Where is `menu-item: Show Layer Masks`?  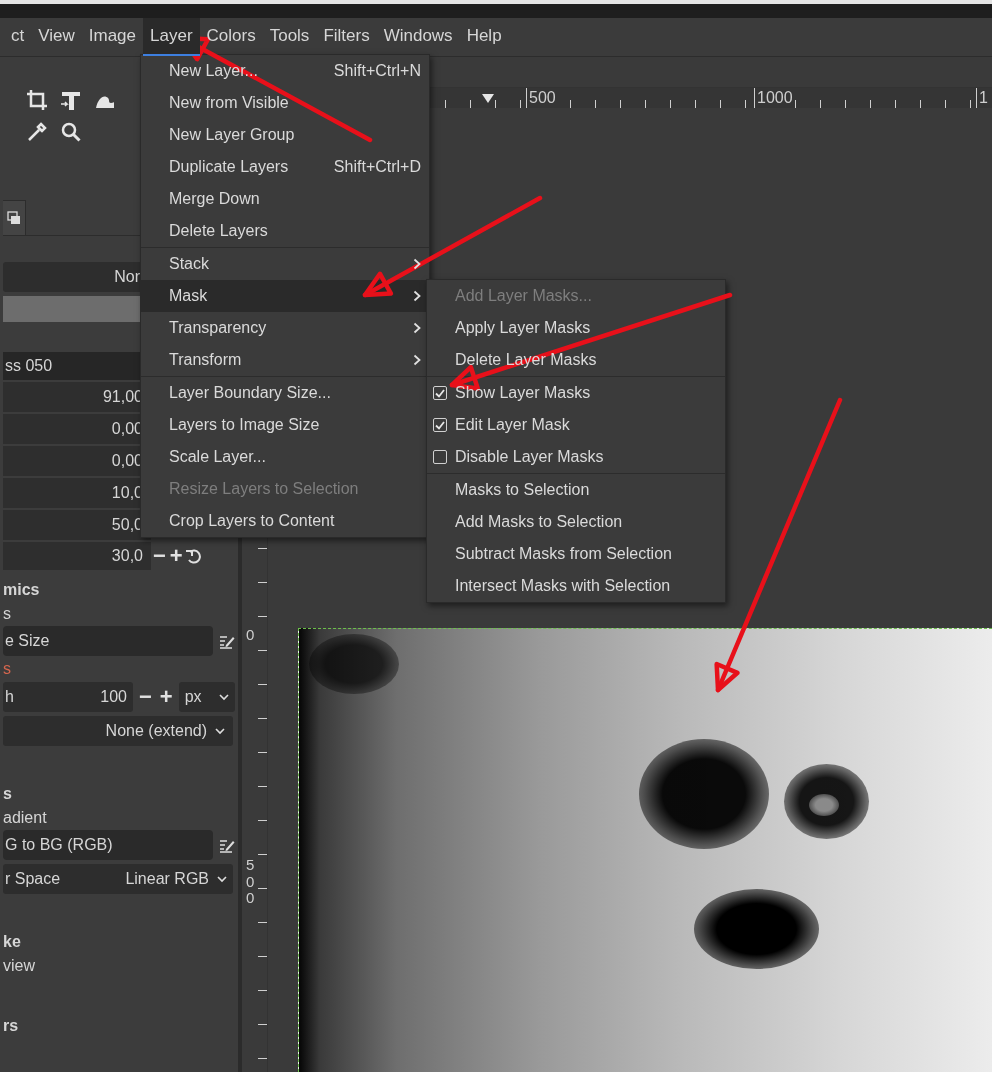 menu-item: Show Layer Masks is located at coordinates (576, 393).